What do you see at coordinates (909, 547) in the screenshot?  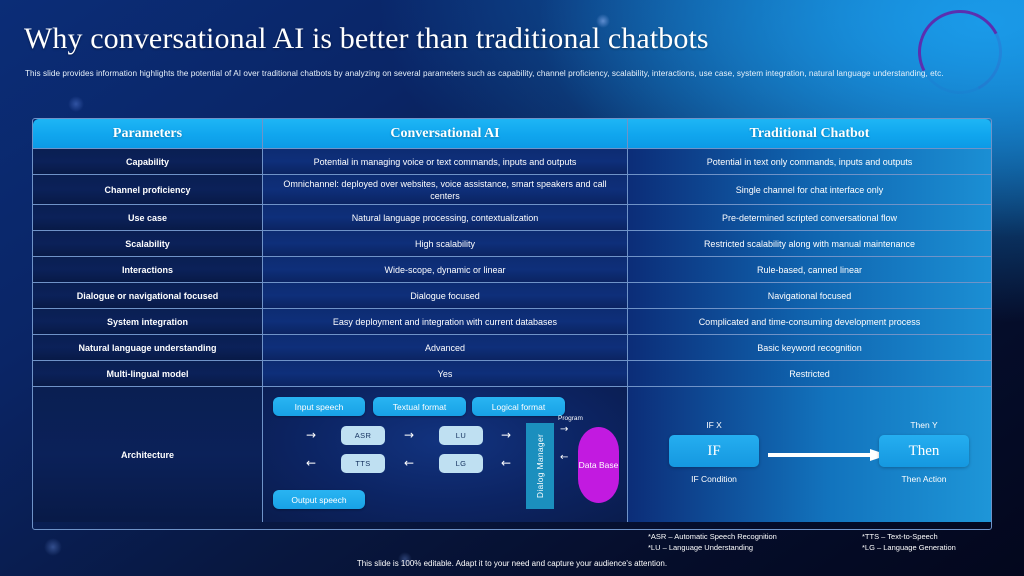 I see `footnote-lg: *LG – Language Generation` at bounding box center [909, 547].